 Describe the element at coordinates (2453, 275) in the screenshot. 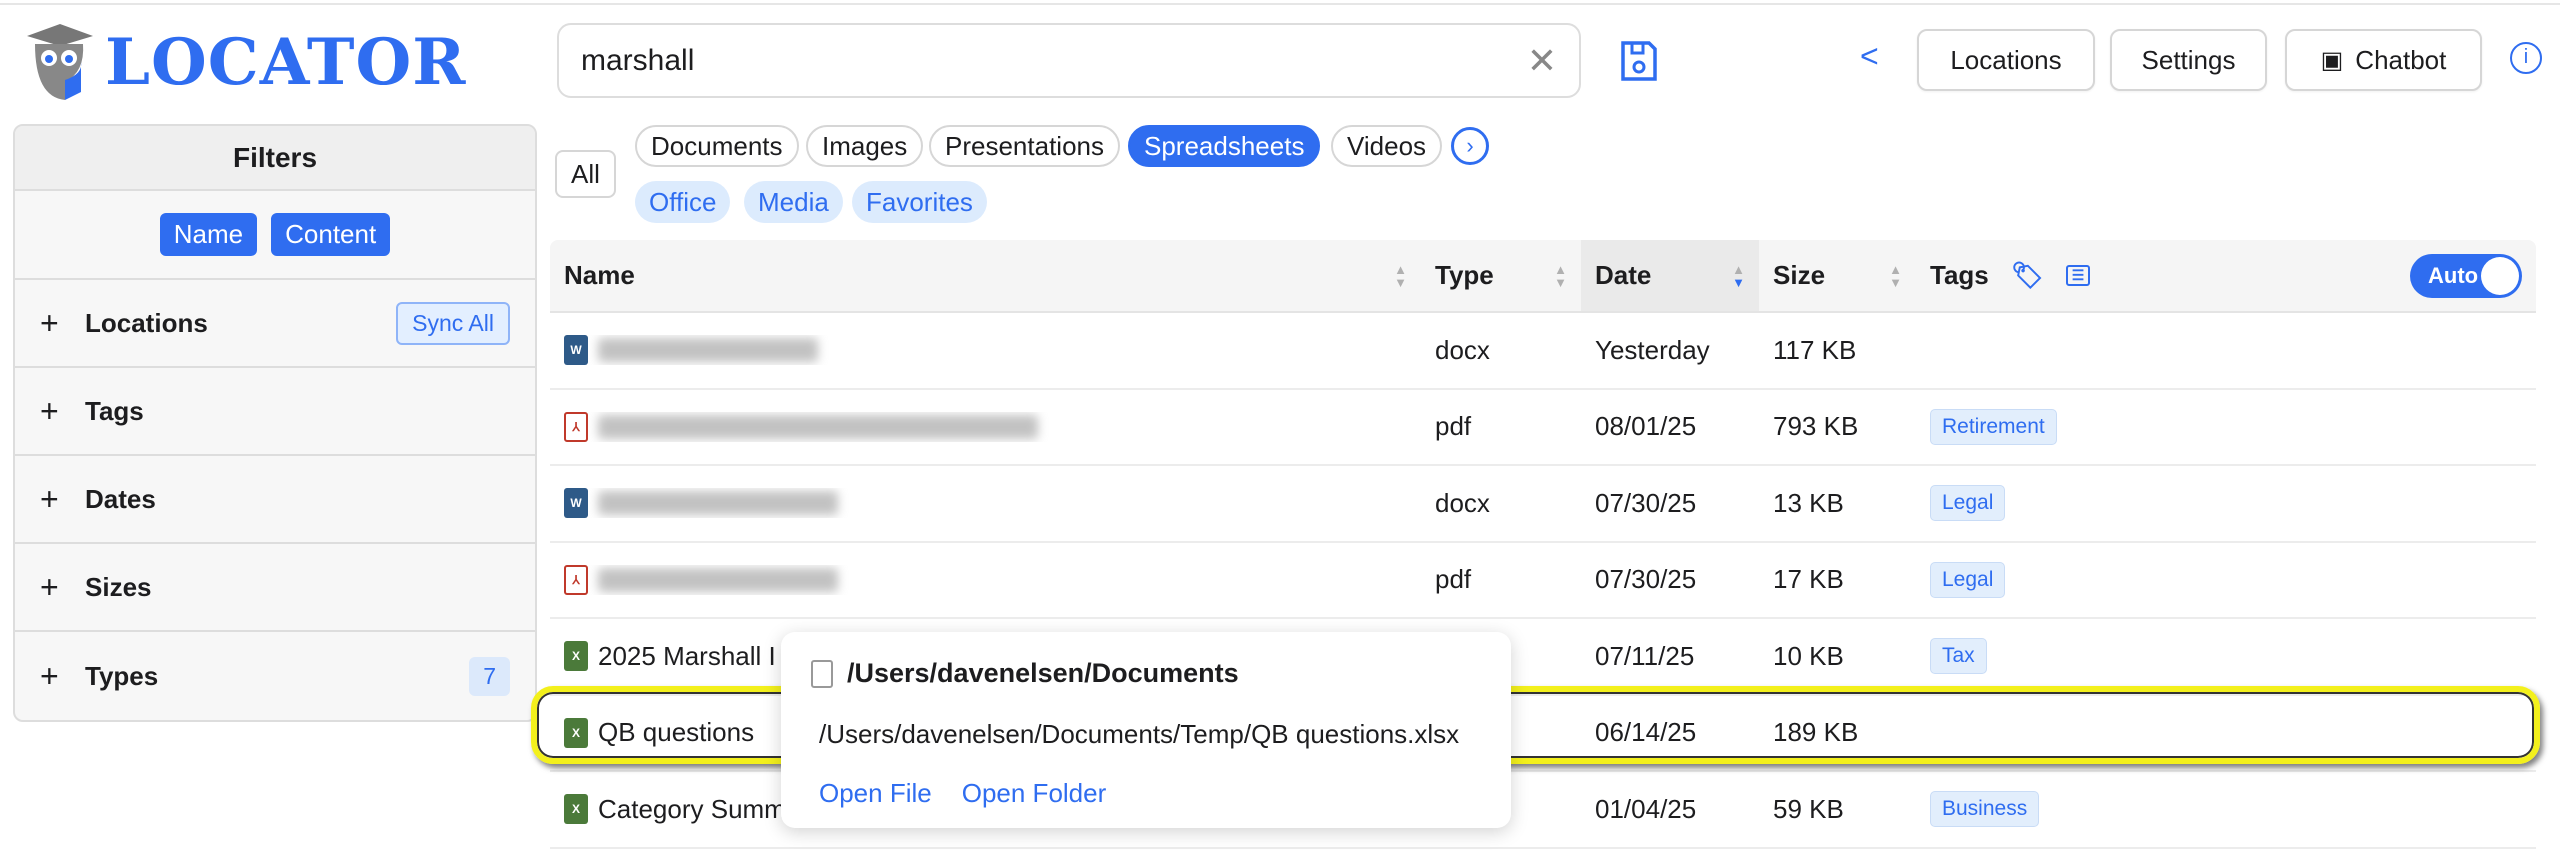

I see `auto-label: Auto` at that location.